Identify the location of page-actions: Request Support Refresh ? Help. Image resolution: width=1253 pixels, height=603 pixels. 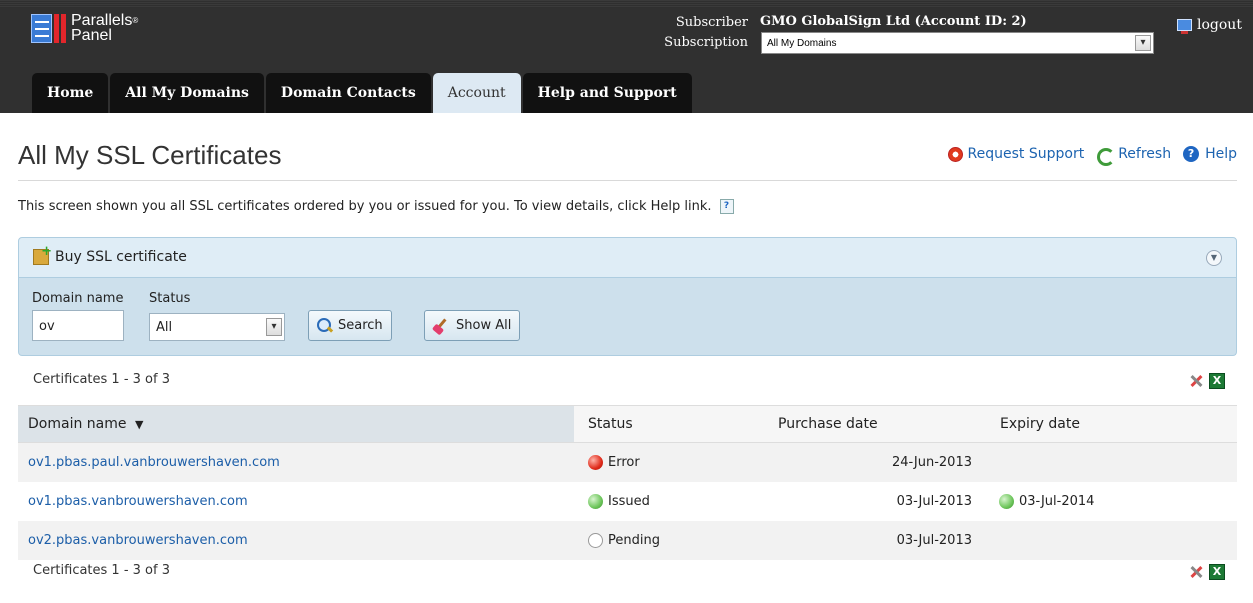
(1086, 156).